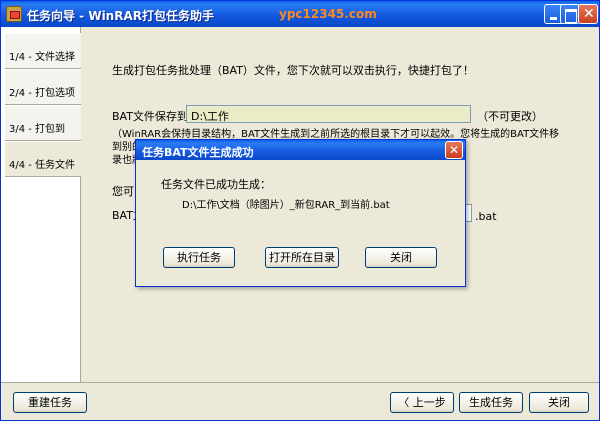 The width and height of the screenshot is (600, 421). What do you see at coordinates (328, 114) in the screenshot?
I see `save-path-field: D:\工作` at bounding box center [328, 114].